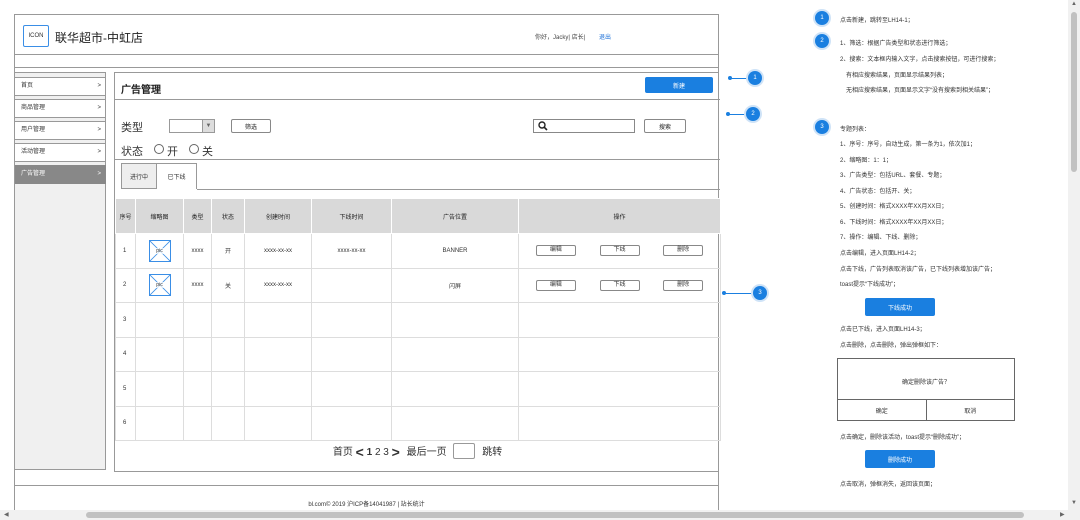 This screenshot has width=1080, height=520. Describe the element at coordinates (60, 271) in the screenshot. I see `sidebar: 首页 > 商品管理 > 用户管理 > 活动管理 > 广告管理 >` at that location.